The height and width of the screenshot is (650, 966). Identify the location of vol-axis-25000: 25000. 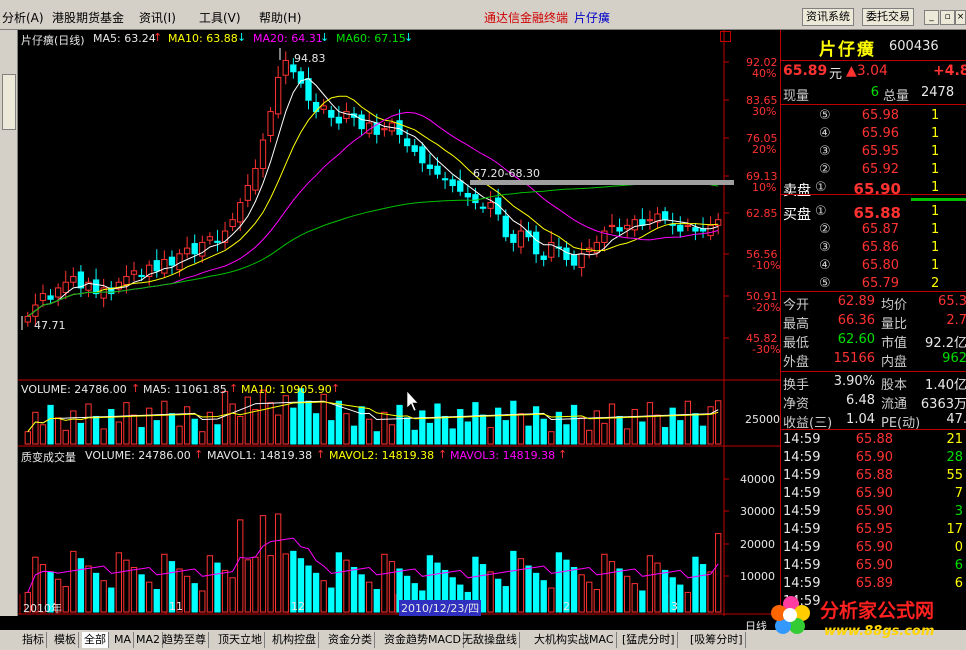
(762, 419).